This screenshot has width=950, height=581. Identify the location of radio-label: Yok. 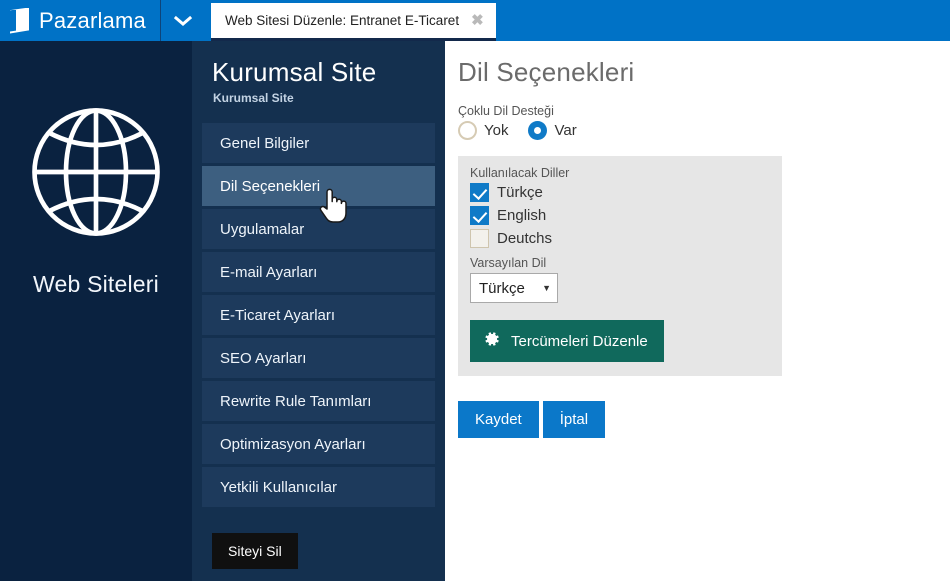
(496, 130).